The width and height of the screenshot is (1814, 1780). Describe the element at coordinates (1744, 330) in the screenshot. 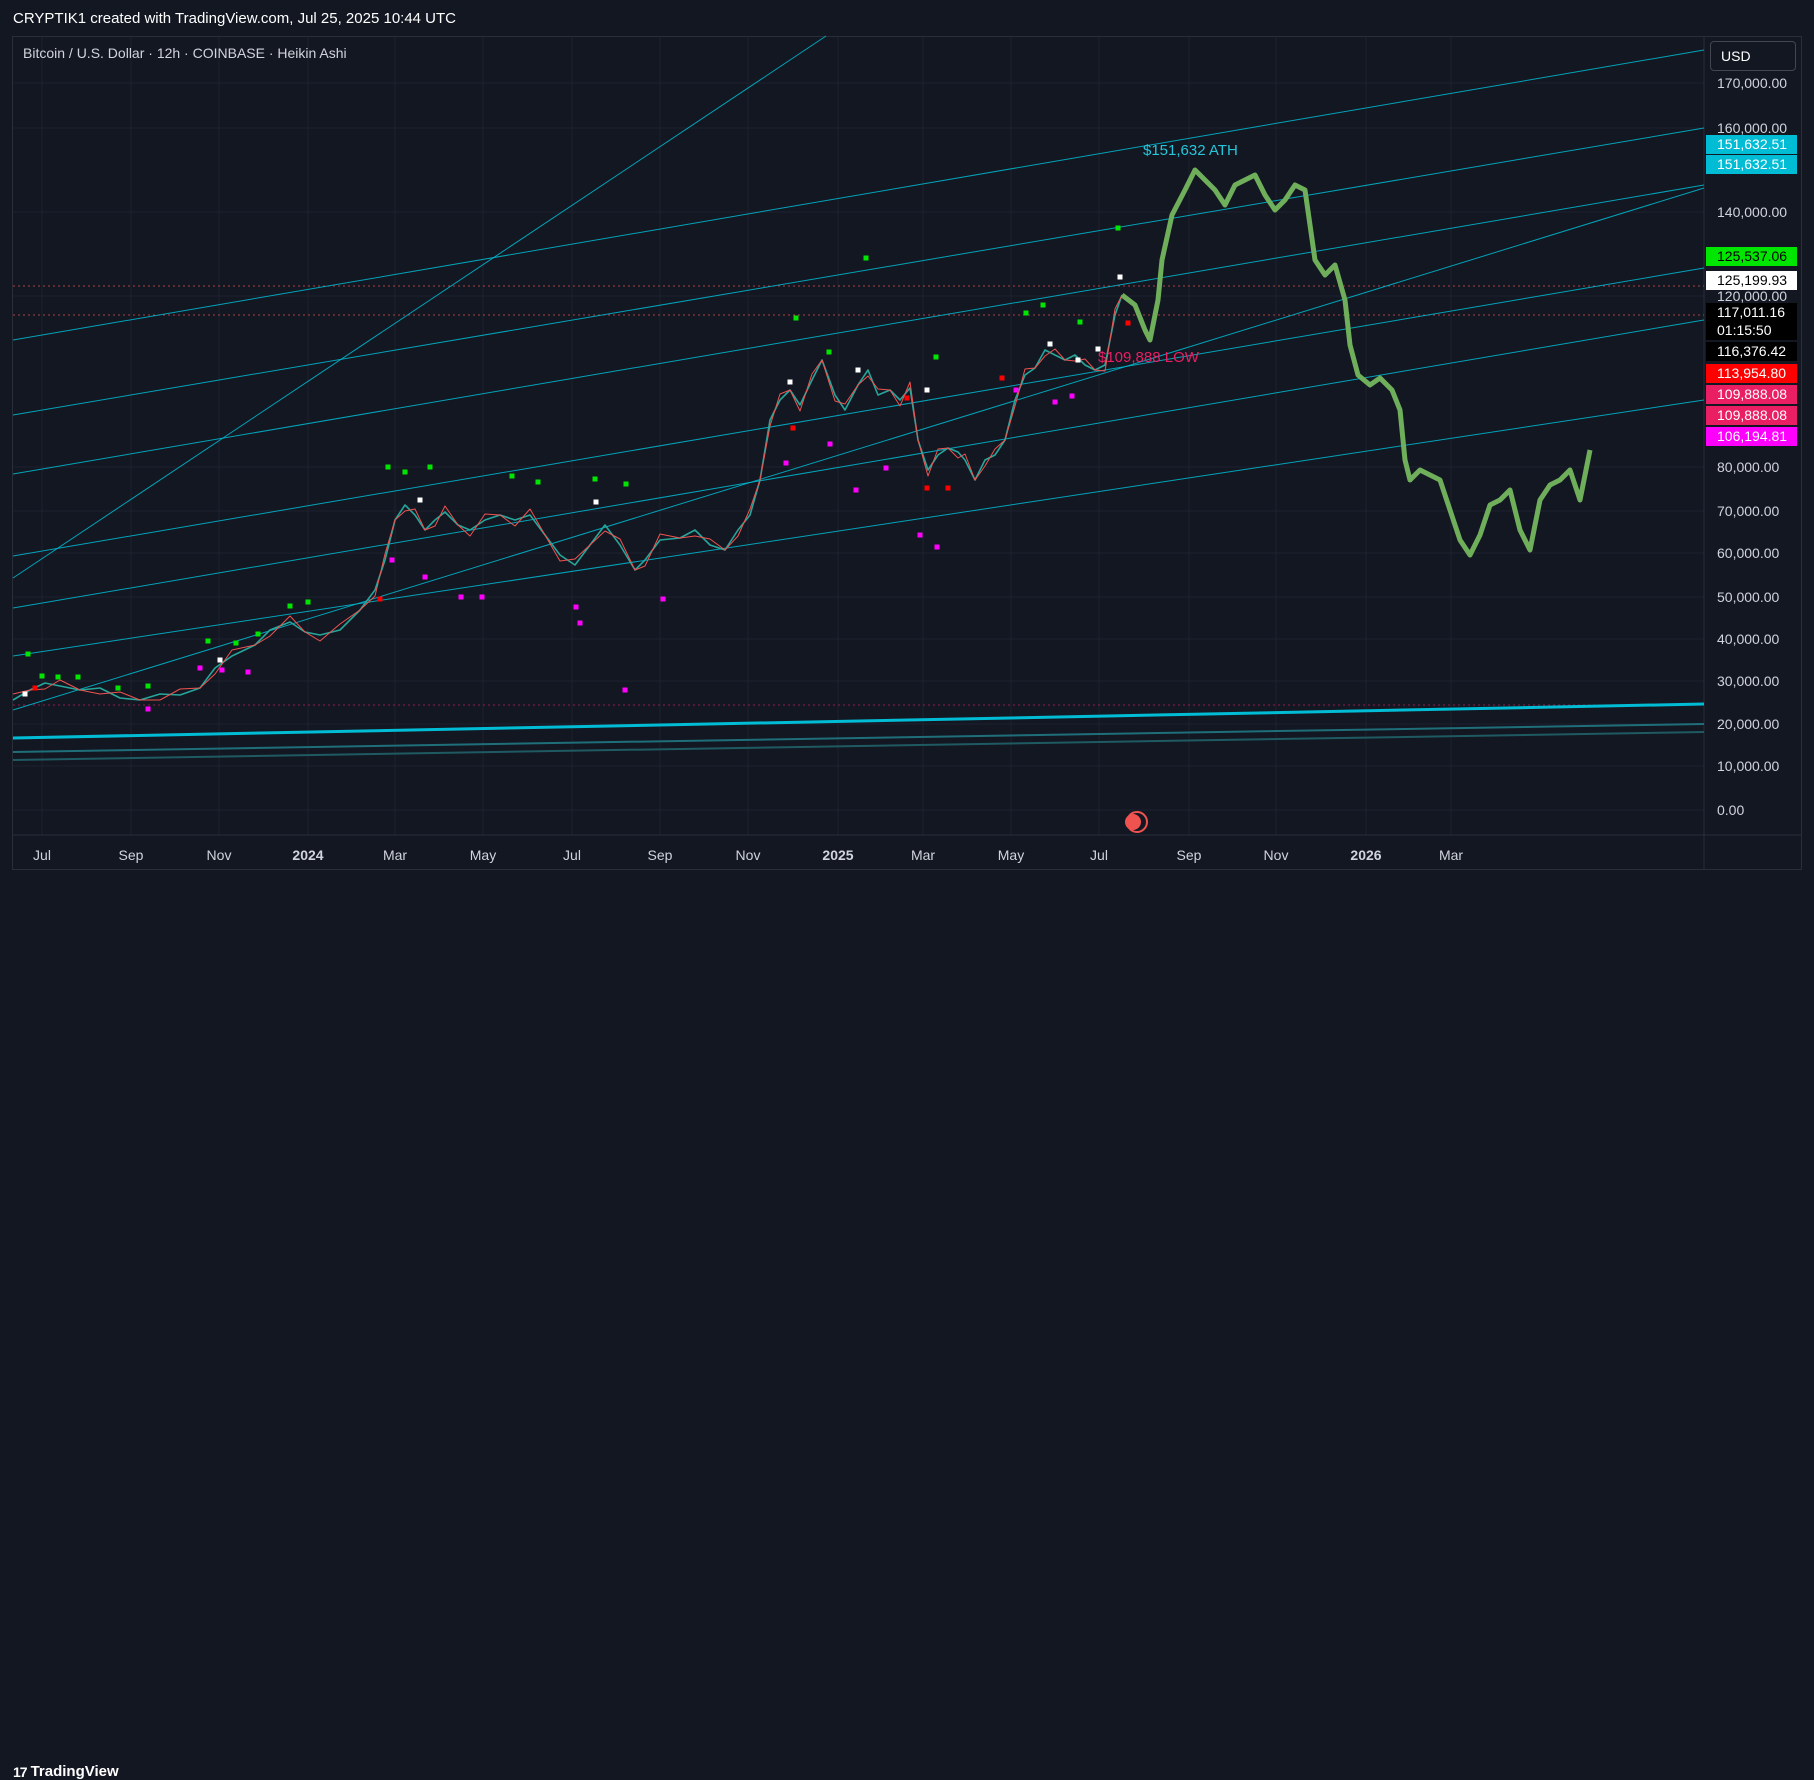

I see `price-label-text: 01:15:50` at that location.